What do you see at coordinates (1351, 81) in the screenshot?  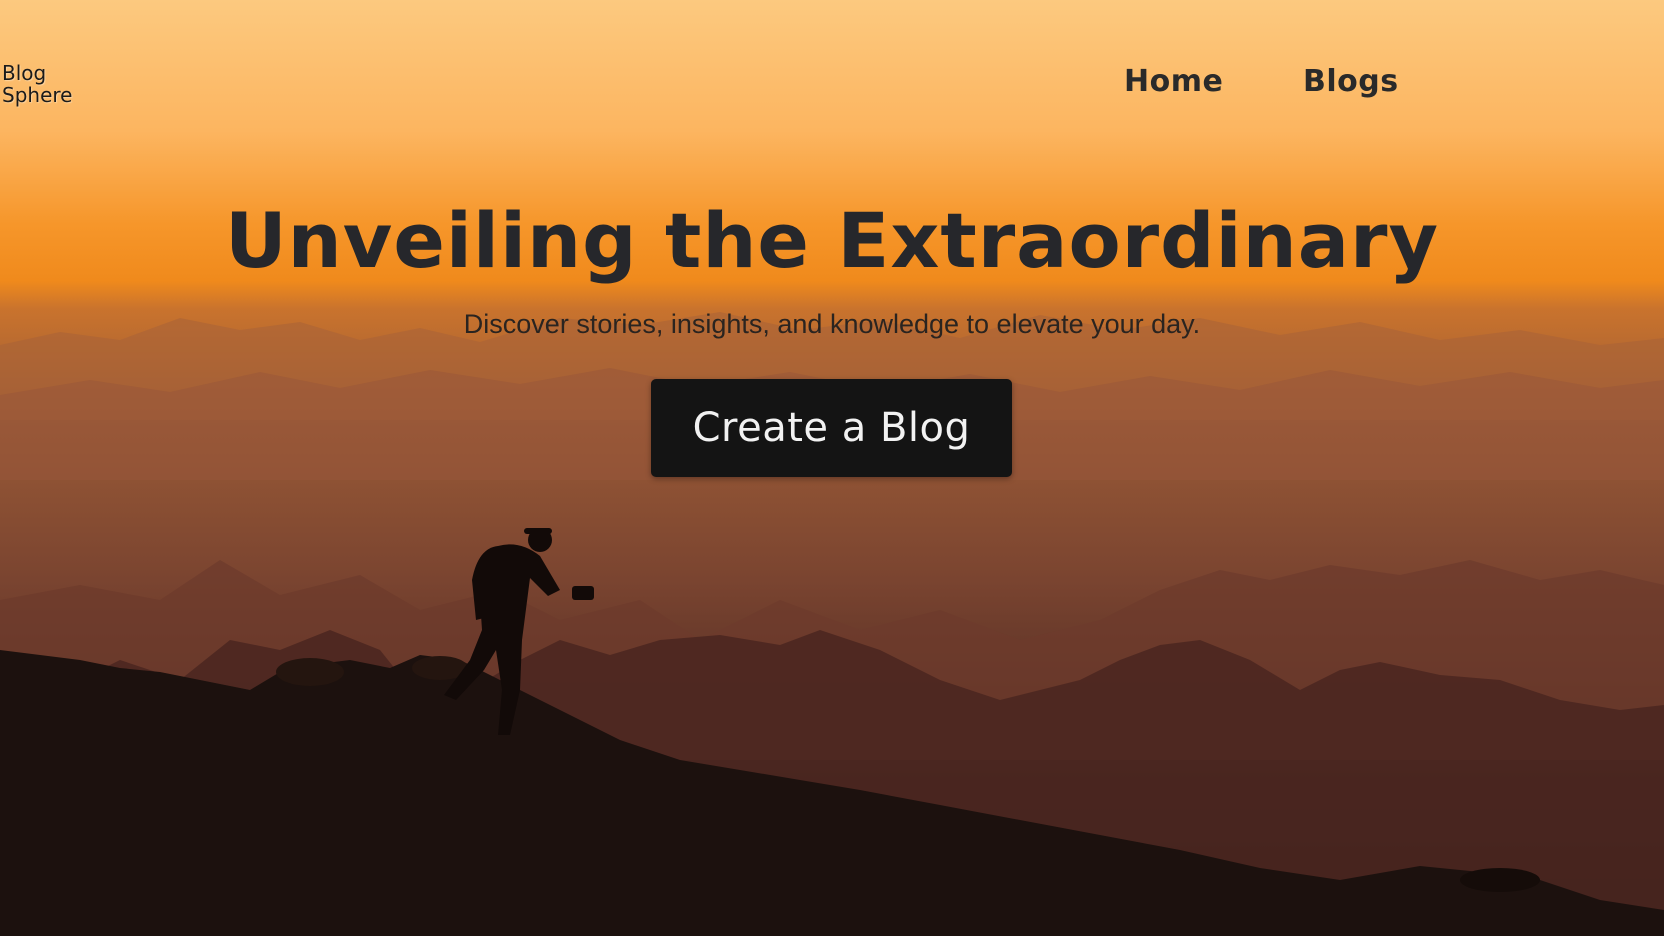 I see `nav-blogs-link: Blogs` at bounding box center [1351, 81].